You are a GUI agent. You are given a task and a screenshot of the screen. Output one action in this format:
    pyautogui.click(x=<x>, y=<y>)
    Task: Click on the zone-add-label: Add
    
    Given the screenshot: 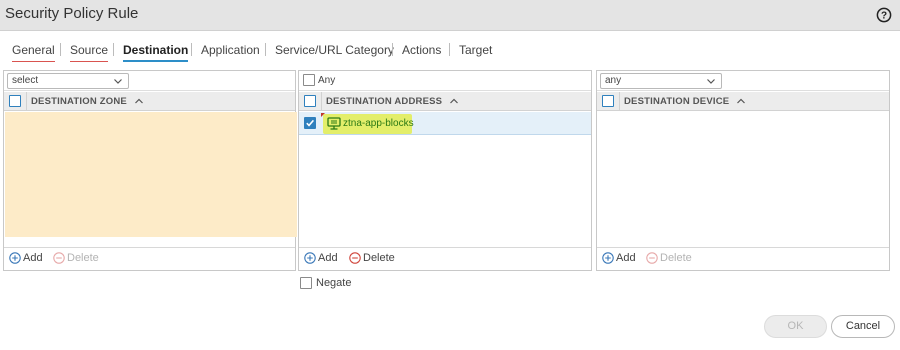 What is the action you would take?
    pyautogui.click(x=33, y=258)
    